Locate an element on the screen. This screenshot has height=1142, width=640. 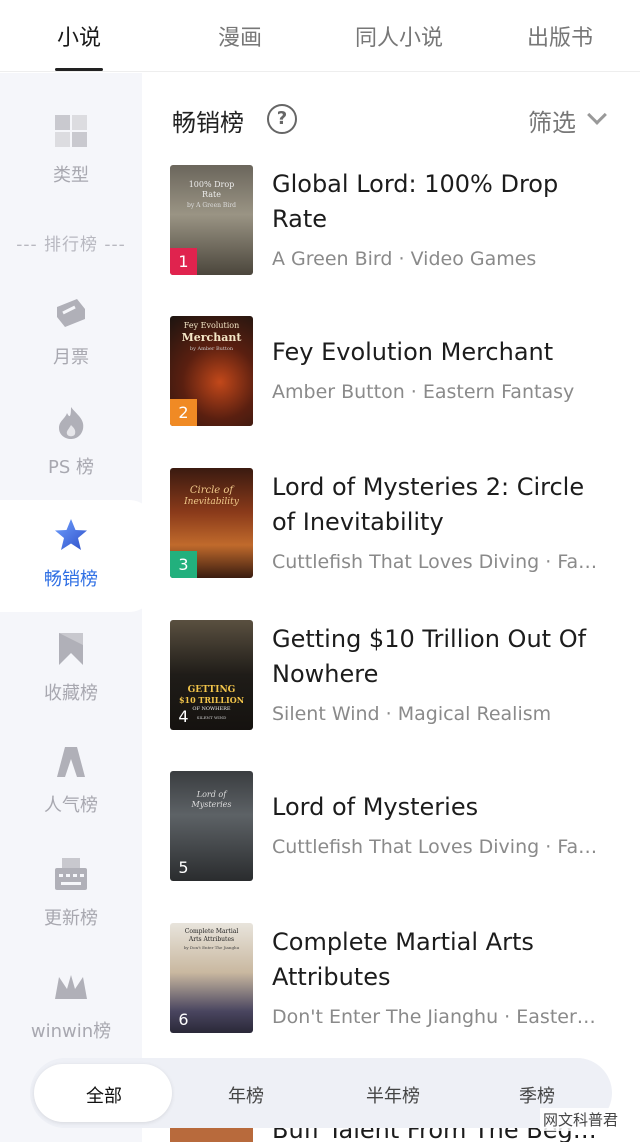
ticket-icon is located at coordinates (71, 313).